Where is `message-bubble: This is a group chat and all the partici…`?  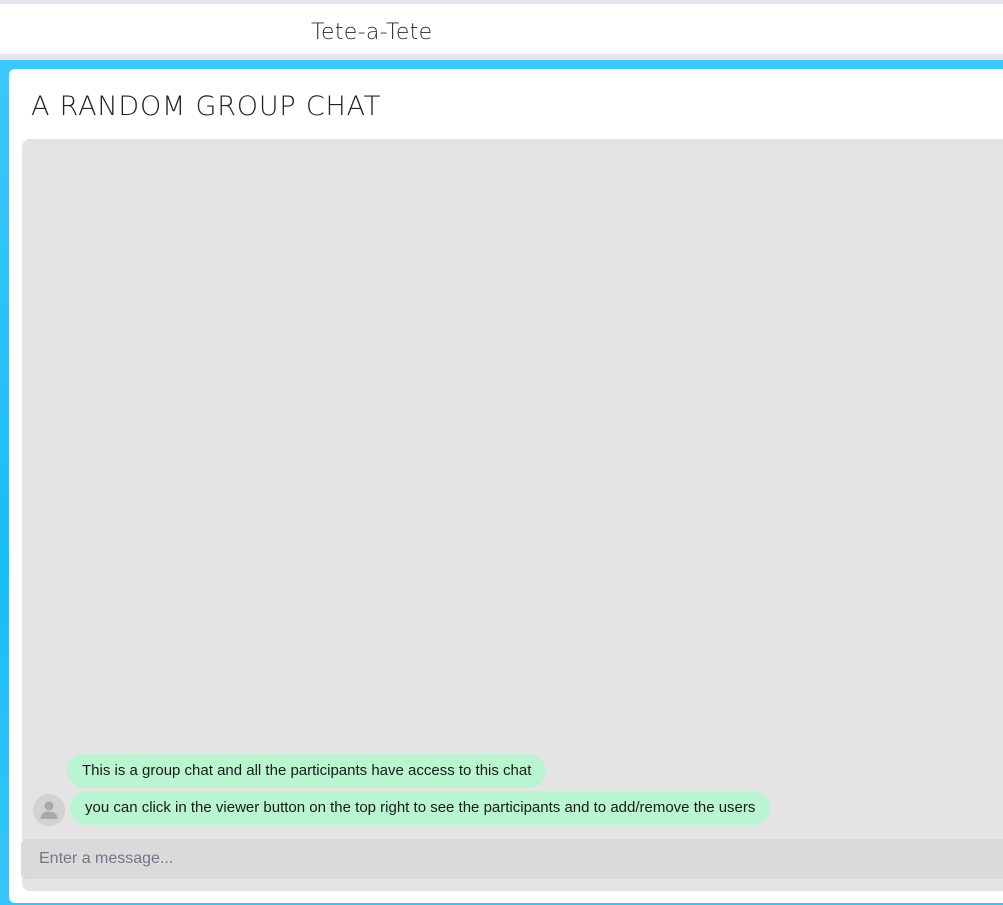
message-bubble: This is a group chat and all the partici… is located at coordinates (307, 771).